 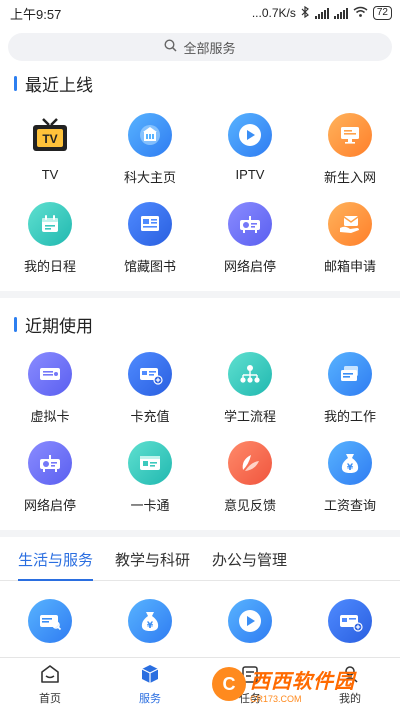 I want to click on service-label: 学工流程, so click(x=249, y=416).